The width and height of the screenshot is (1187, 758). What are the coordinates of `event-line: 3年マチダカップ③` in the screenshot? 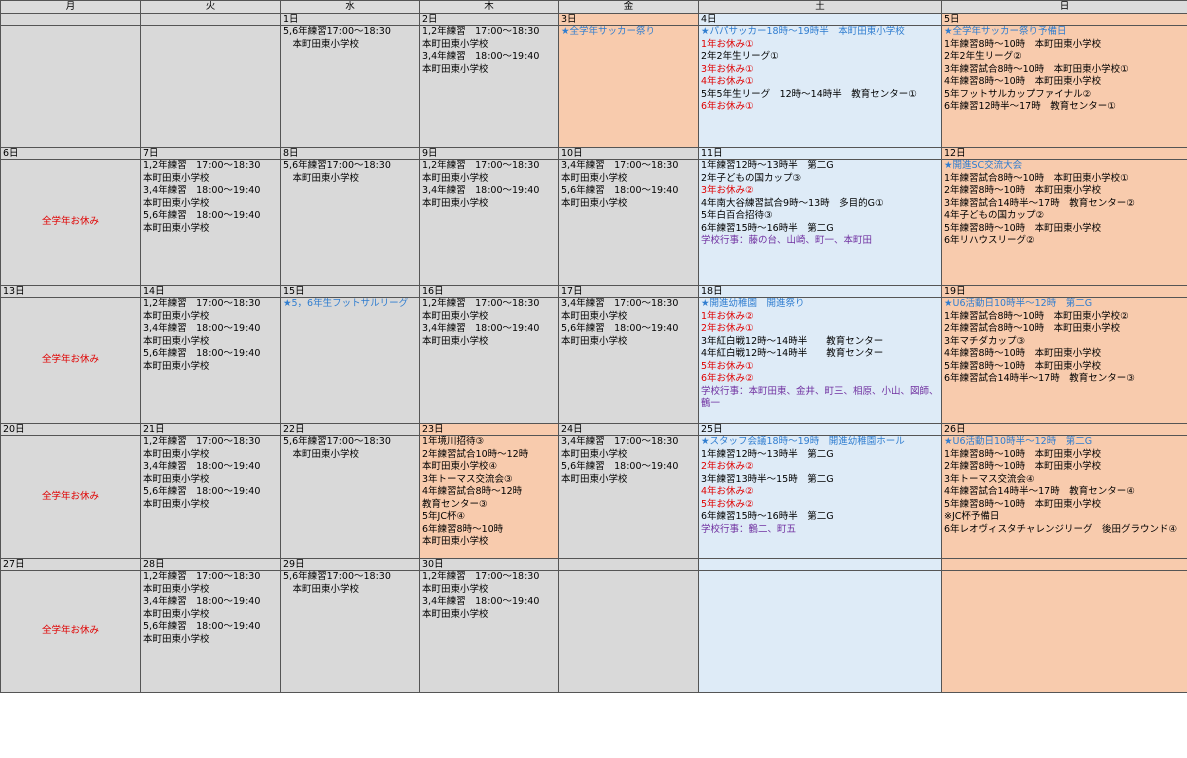 It's located at (985, 341).